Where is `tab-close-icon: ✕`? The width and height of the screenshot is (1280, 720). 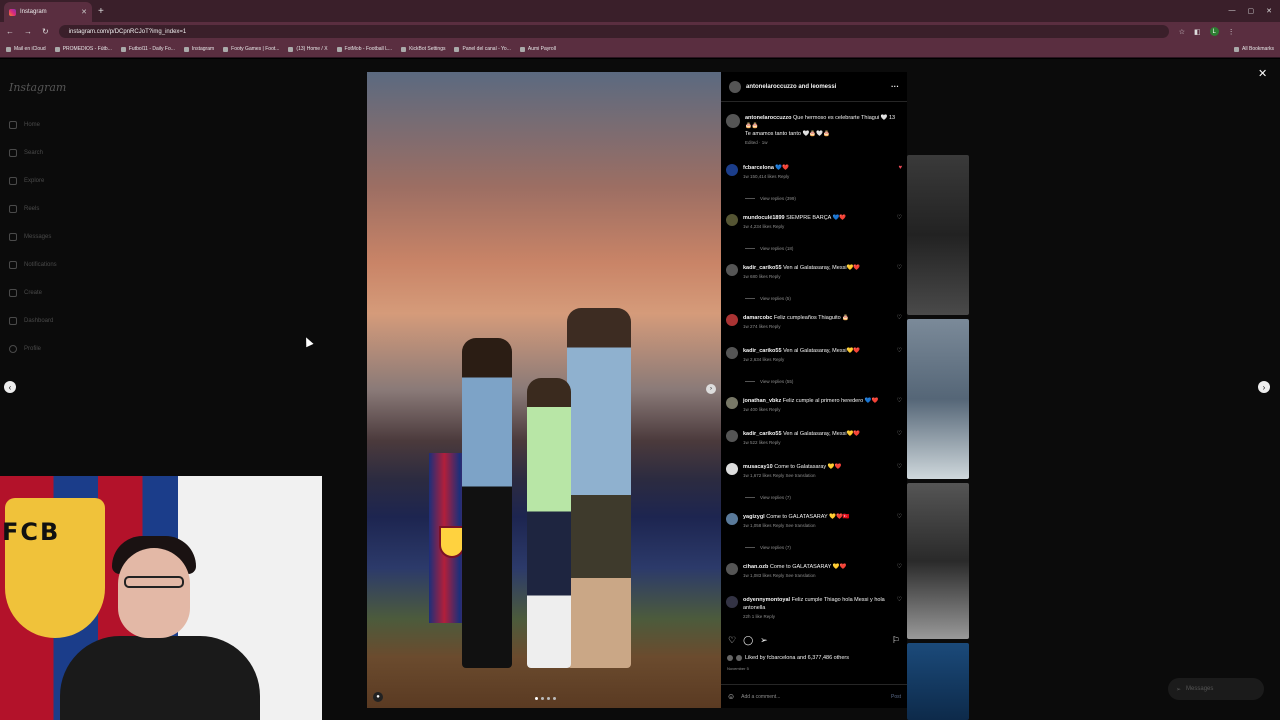
tab-close-icon: ✕ is located at coordinates (84, 12).